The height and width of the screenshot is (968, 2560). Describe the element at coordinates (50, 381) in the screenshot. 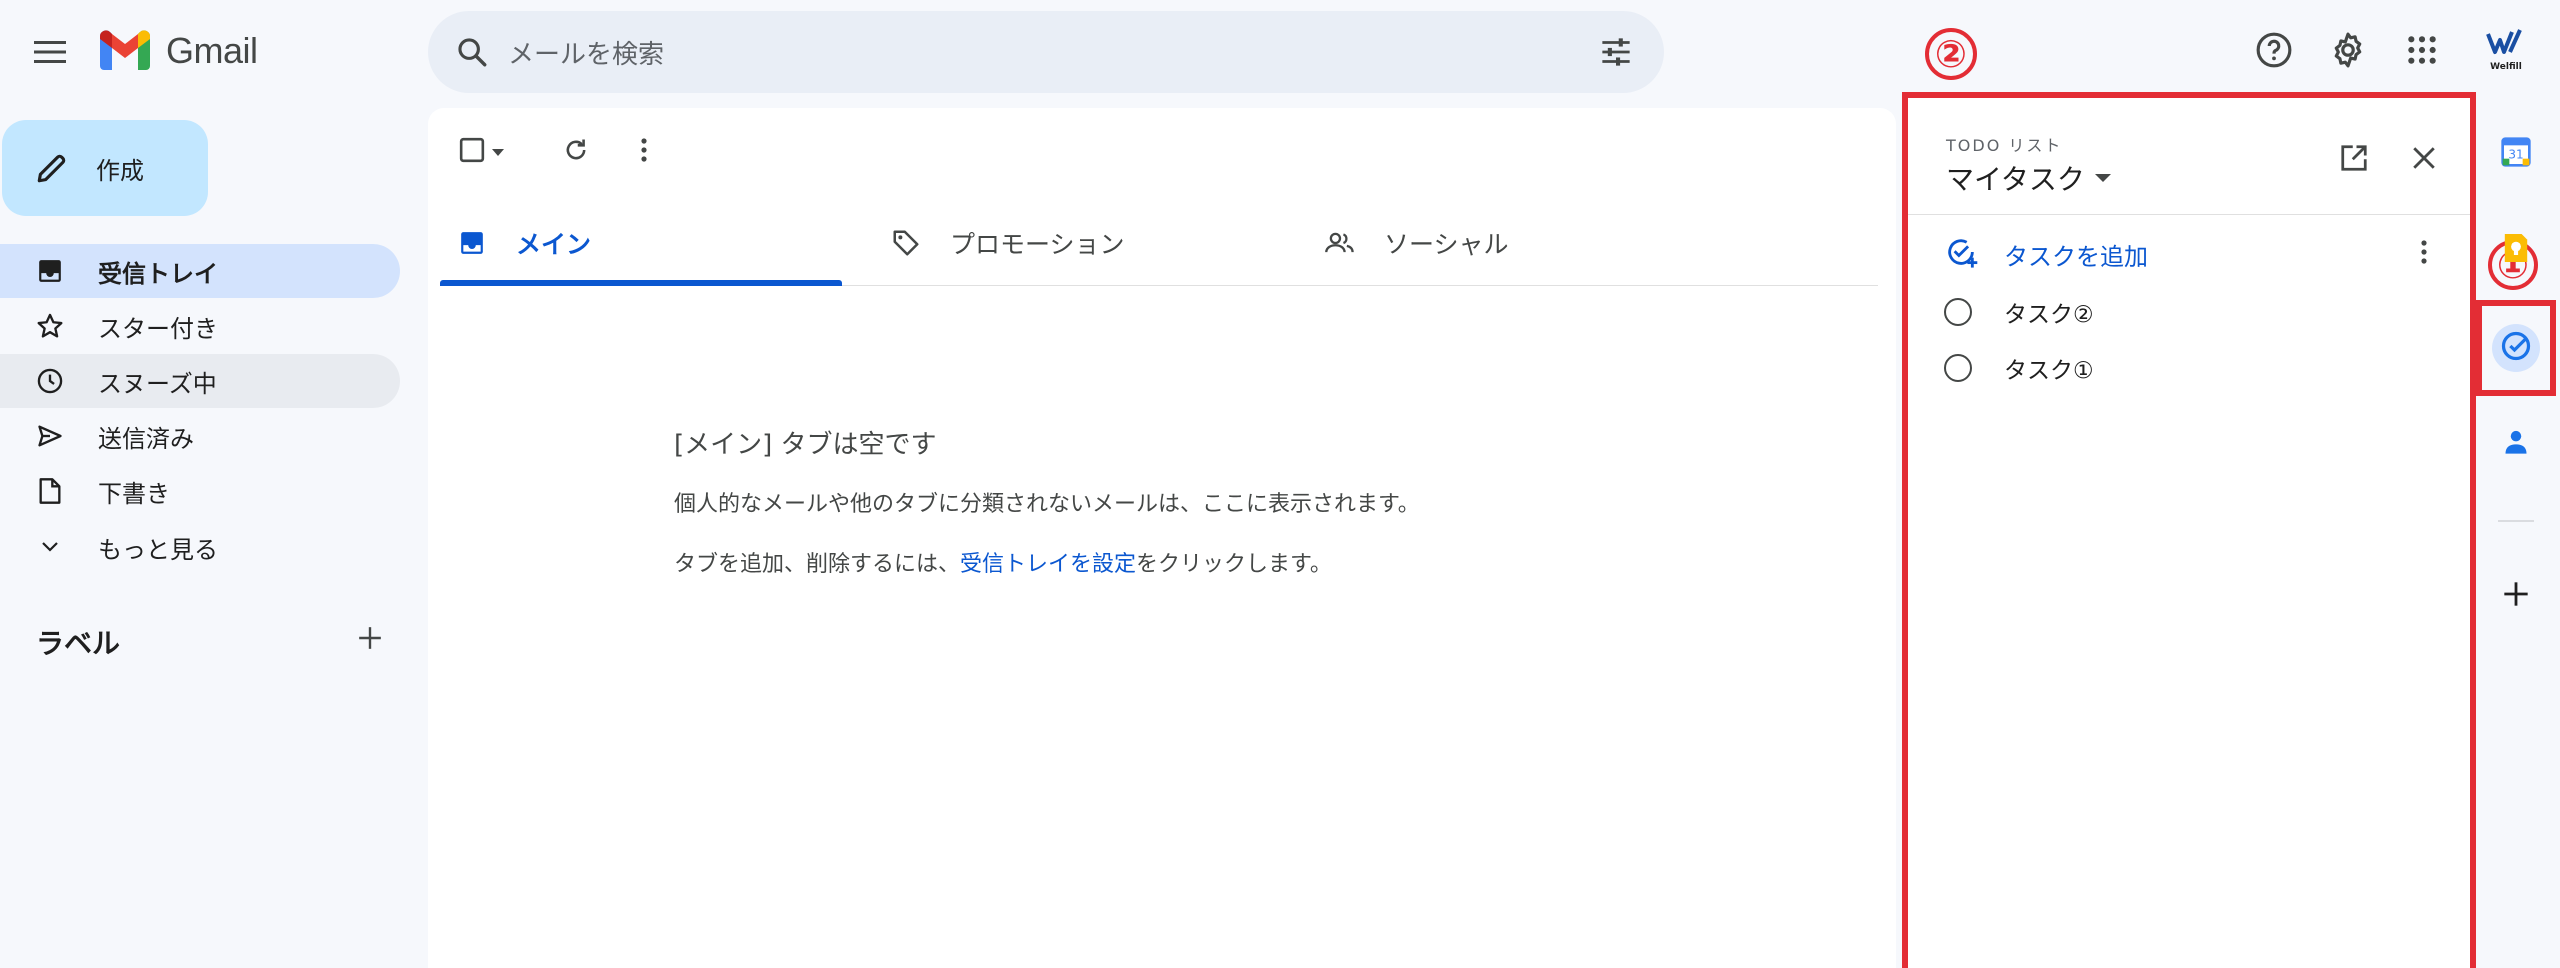

I see `clock-icon` at that location.